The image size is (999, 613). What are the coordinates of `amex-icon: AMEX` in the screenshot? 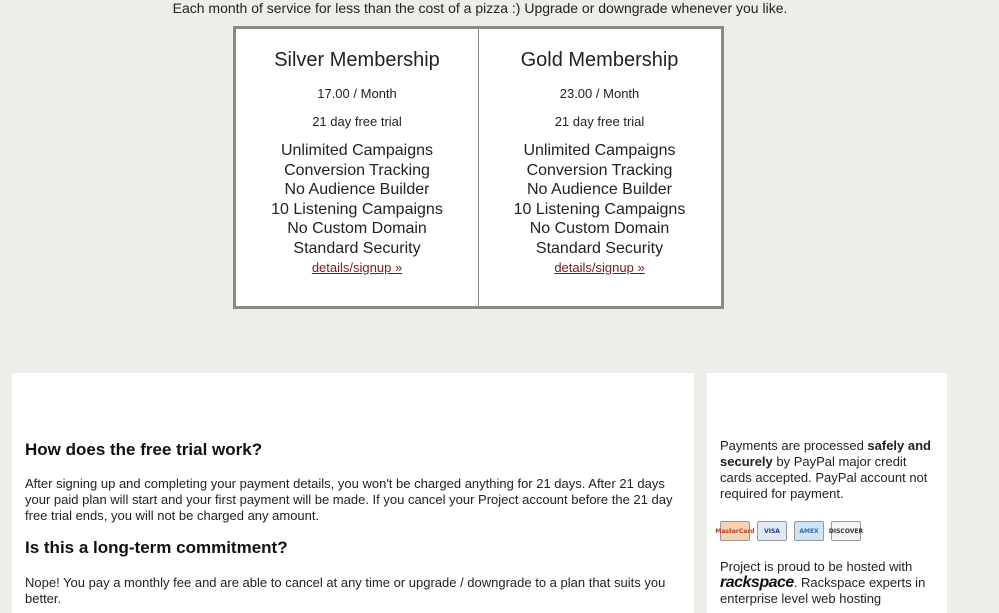 It's located at (809, 531).